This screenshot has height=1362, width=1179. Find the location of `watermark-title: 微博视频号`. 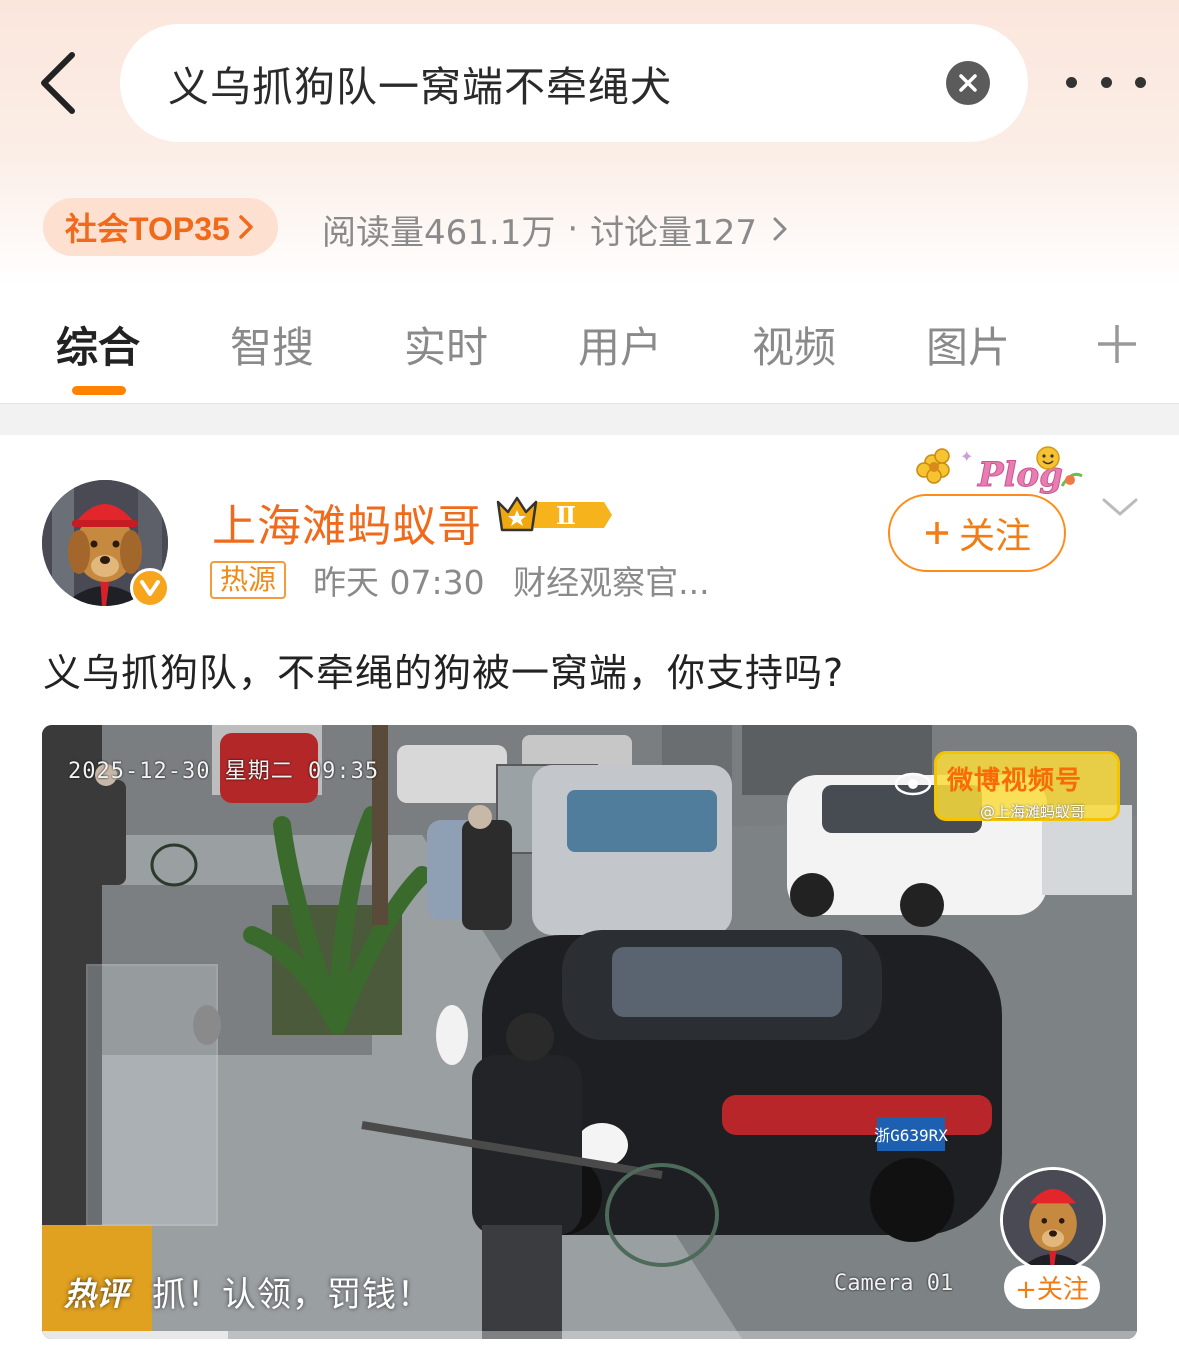

watermark-title: 微博视频号 is located at coordinates (1015, 781).